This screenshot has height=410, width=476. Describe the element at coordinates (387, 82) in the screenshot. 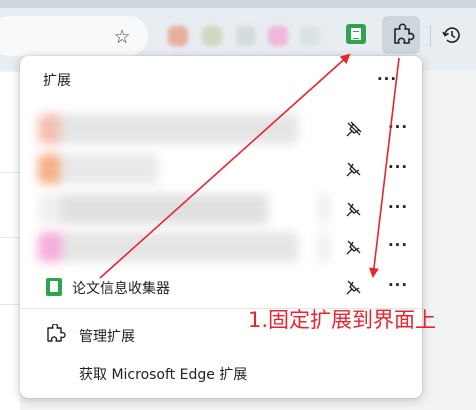

I see `popup-more-button: ···` at that location.